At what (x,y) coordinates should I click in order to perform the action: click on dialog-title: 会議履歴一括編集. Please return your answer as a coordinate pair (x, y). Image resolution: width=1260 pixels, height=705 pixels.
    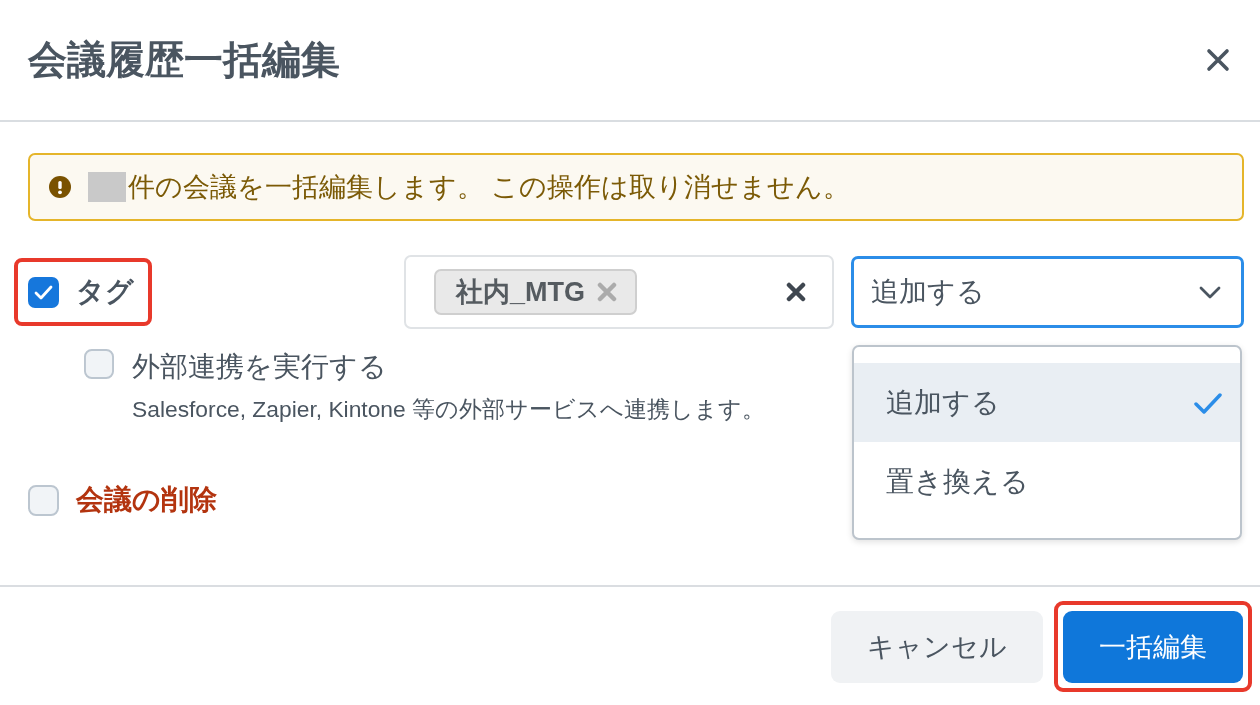
    Looking at the image, I should click on (184, 59).